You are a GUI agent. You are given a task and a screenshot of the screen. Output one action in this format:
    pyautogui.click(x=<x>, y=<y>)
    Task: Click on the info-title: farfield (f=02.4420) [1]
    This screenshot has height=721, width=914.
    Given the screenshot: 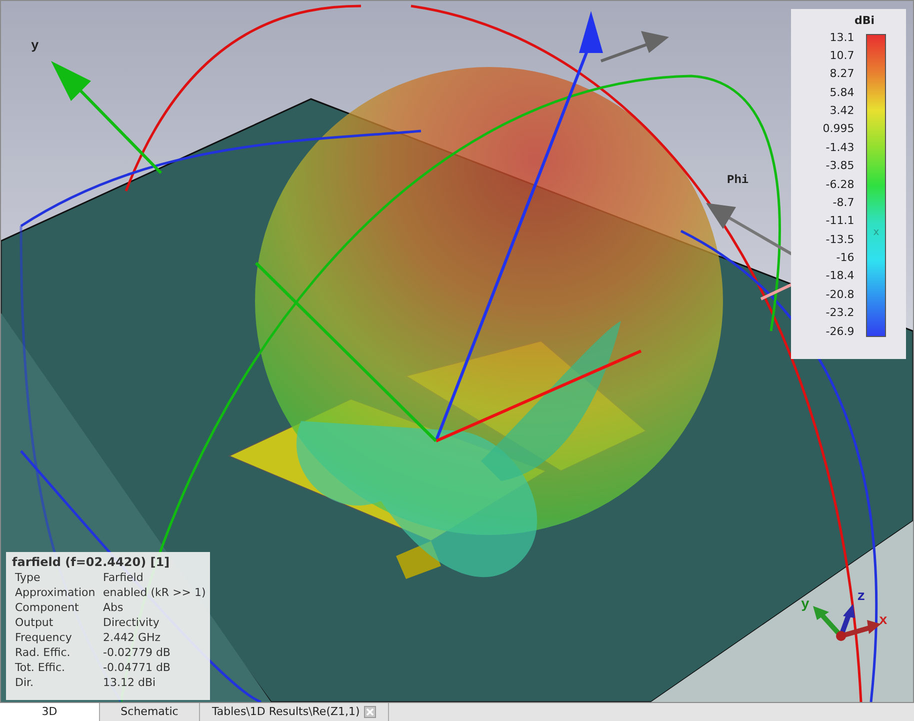 What is the action you would take?
    pyautogui.click(x=91, y=562)
    